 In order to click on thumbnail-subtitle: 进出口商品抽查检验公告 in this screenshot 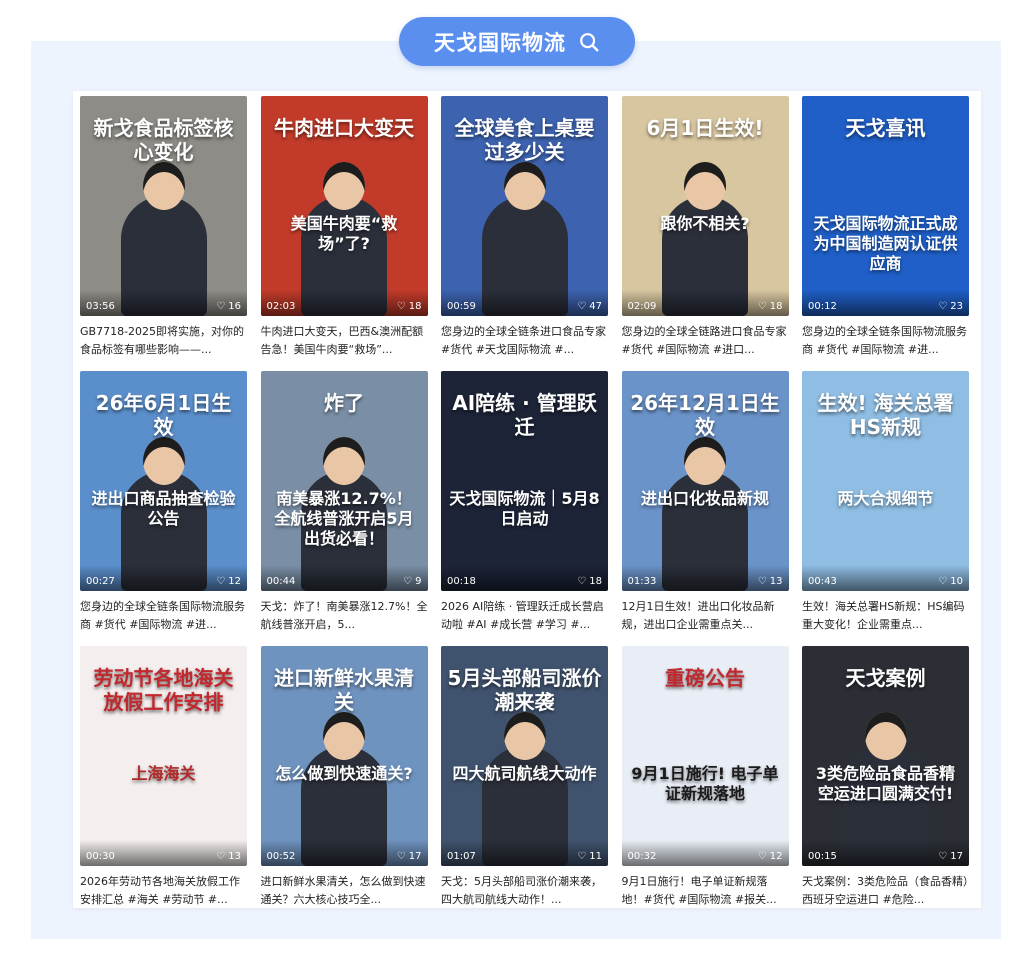, I will do `click(163, 508)`.